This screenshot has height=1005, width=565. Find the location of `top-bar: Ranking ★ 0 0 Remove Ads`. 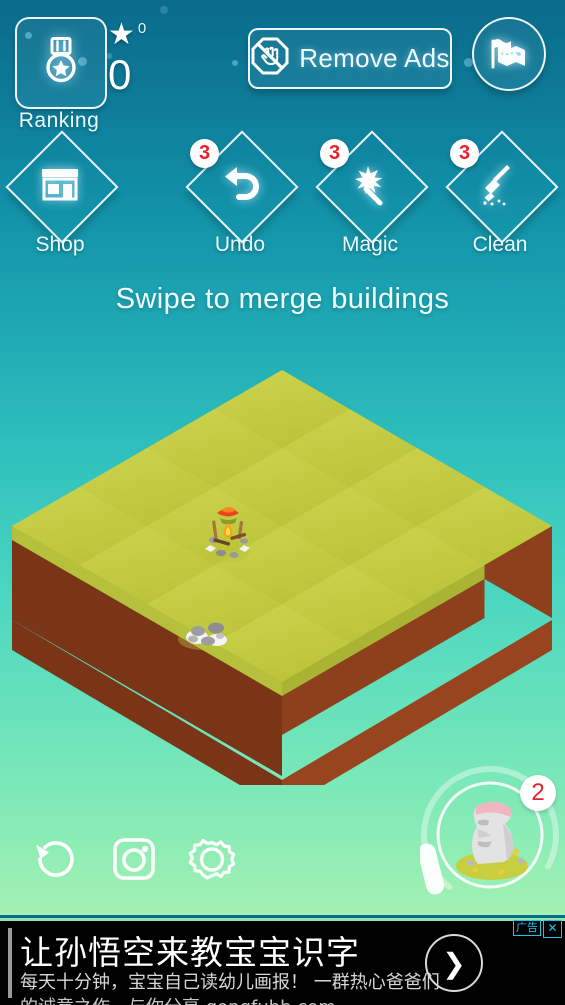

top-bar: Ranking ★ 0 0 Remove Ads is located at coordinates (282, 70).